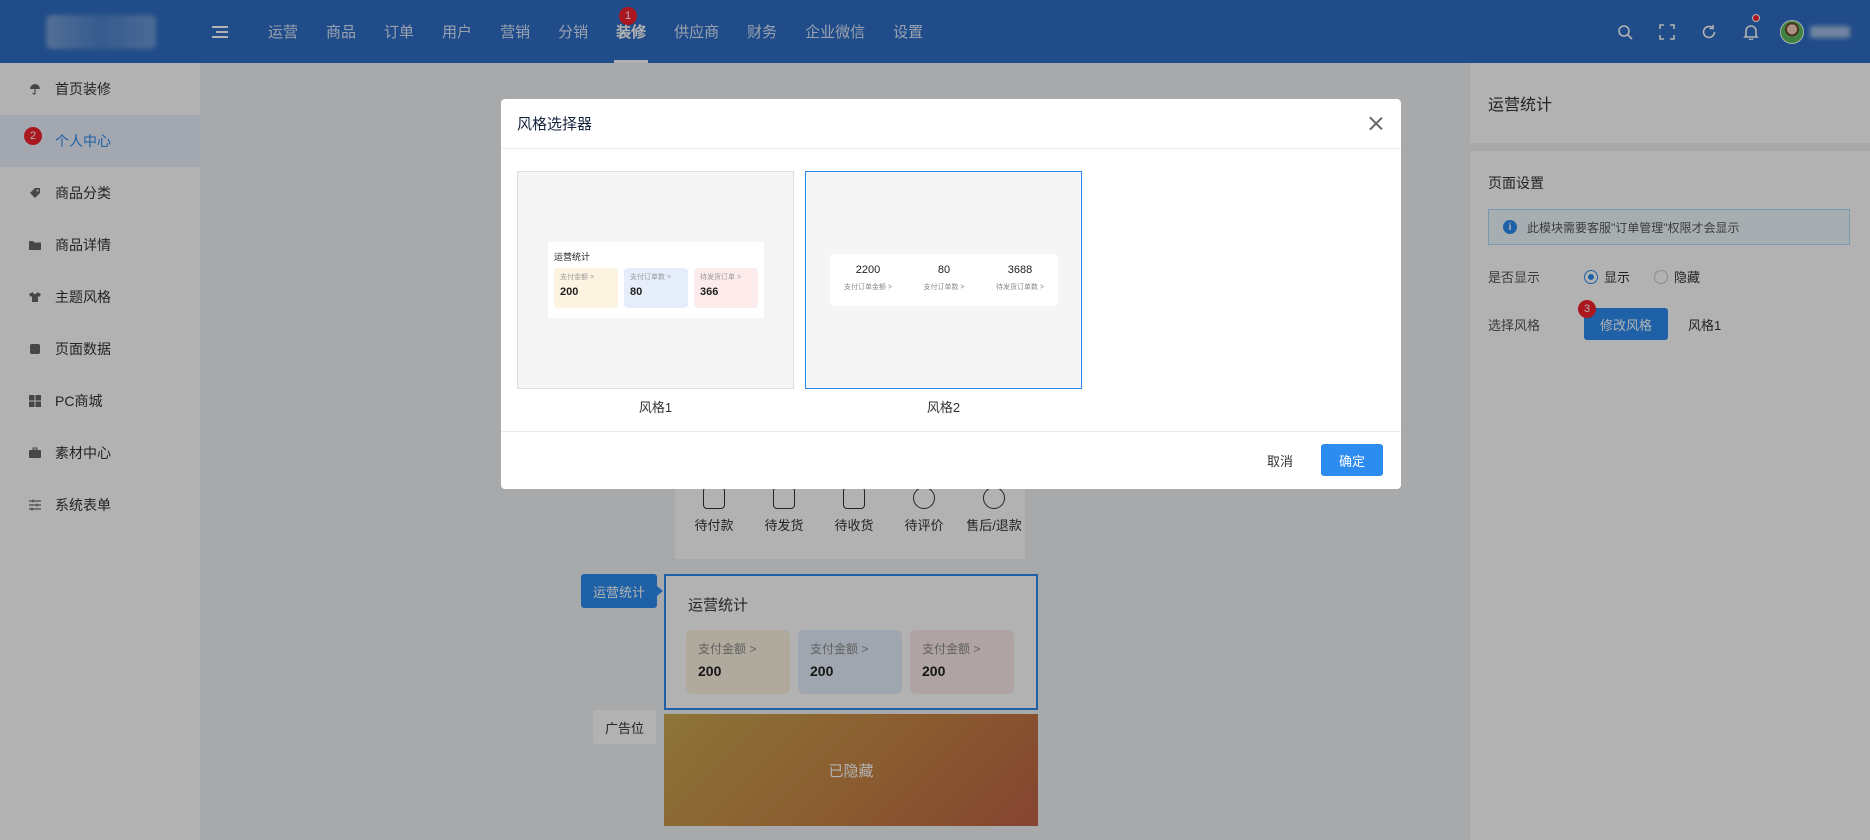 The width and height of the screenshot is (1870, 840). Describe the element at coordinates (943, 407) in the screenshot. I see `style-option-name: 风格2` at that location.